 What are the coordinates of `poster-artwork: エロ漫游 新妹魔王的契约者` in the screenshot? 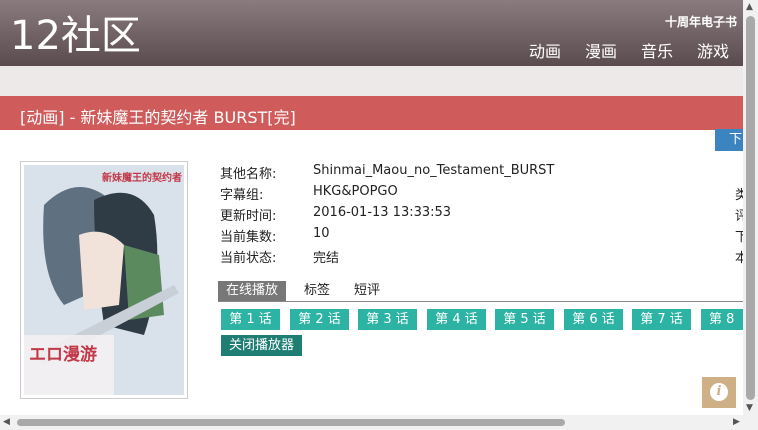 It's located at (104, 280).